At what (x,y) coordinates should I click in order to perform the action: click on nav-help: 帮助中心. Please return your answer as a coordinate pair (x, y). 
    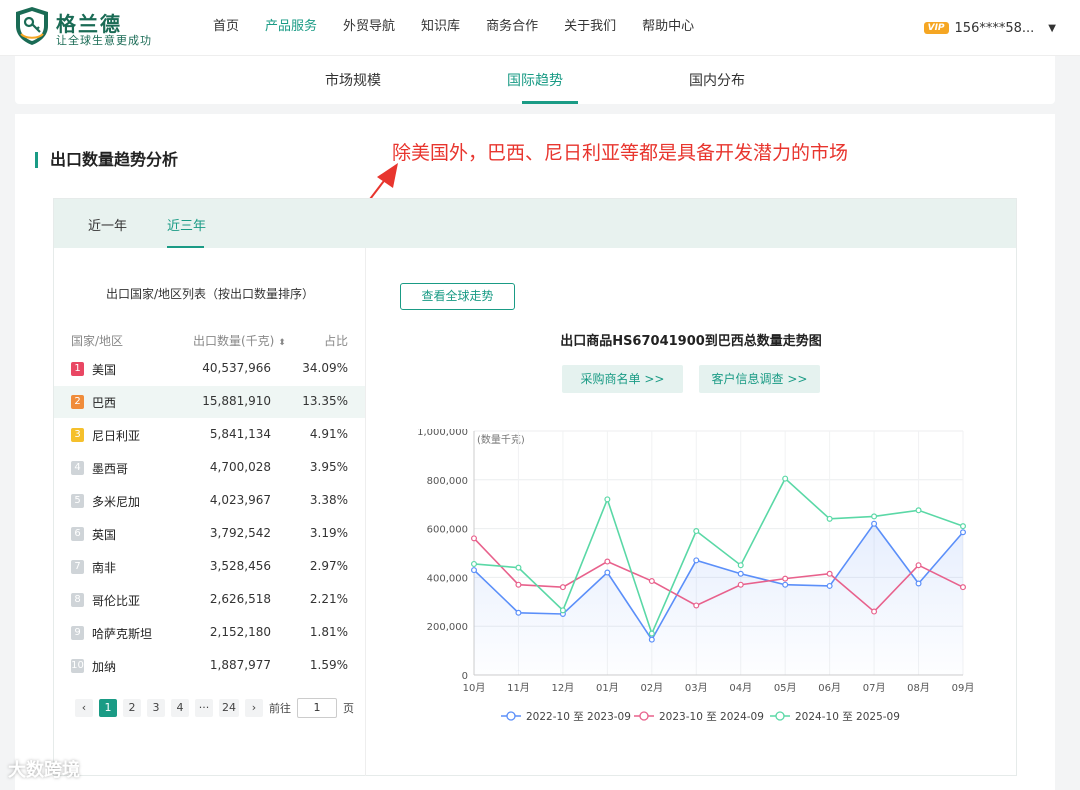
    Looking at the image, I should click on (668, 28).